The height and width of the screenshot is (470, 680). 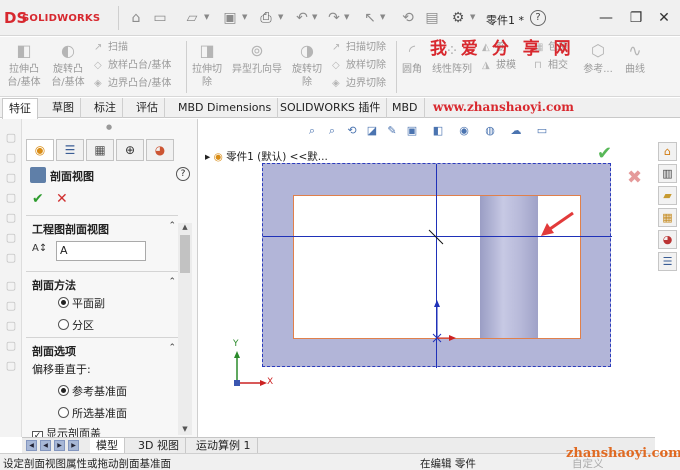 What do you see at coordinates (359, 48) in the screenshot?
I see `swept-cut-button: ↗ 扫描切除` at bounding box center [359, 48].